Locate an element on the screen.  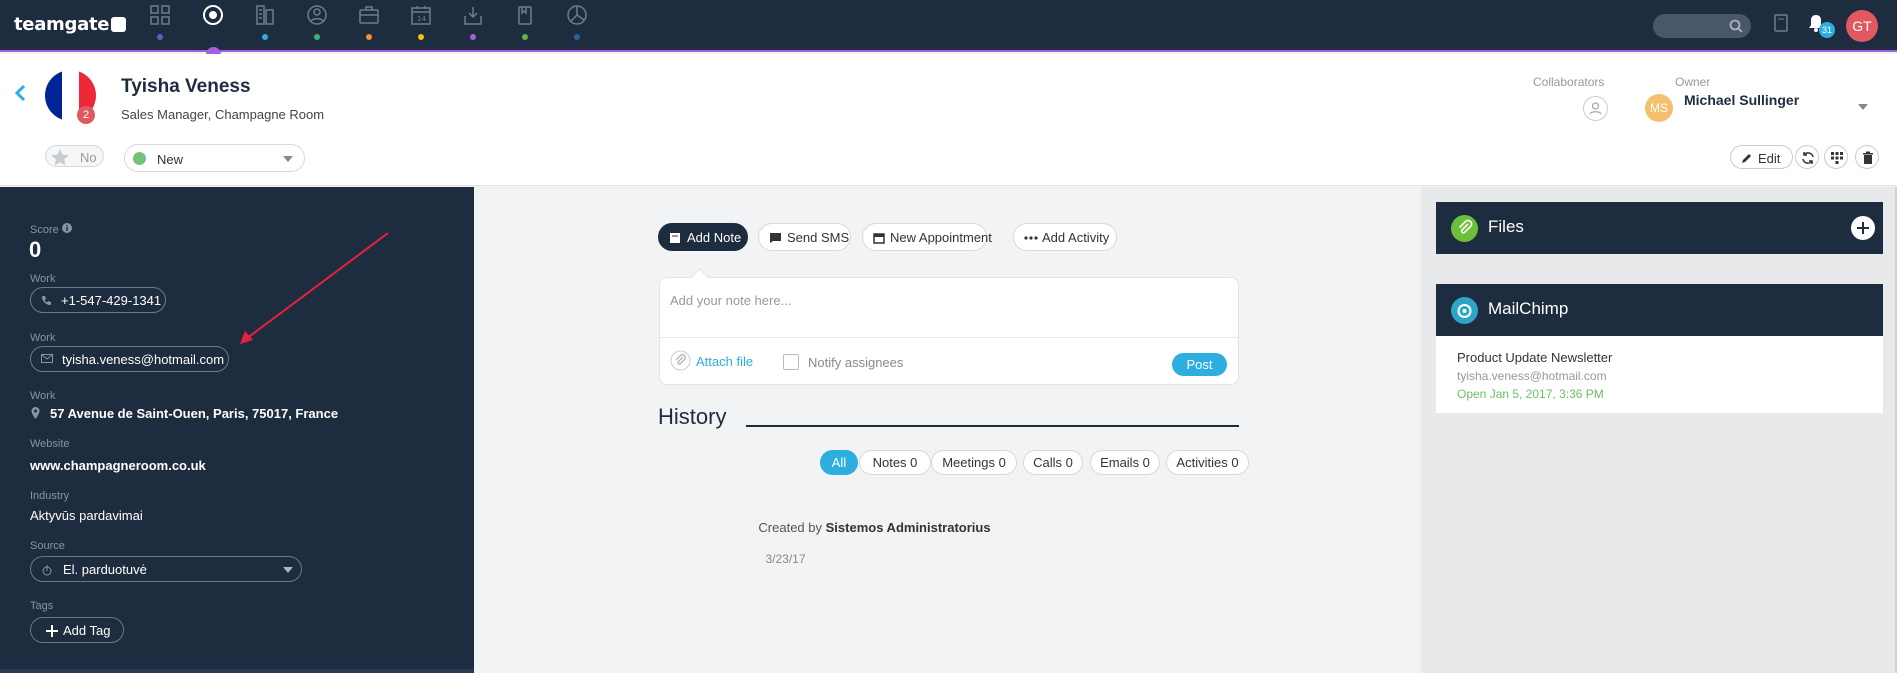
app-logo: teamgate is located at coordinates (70, 24).